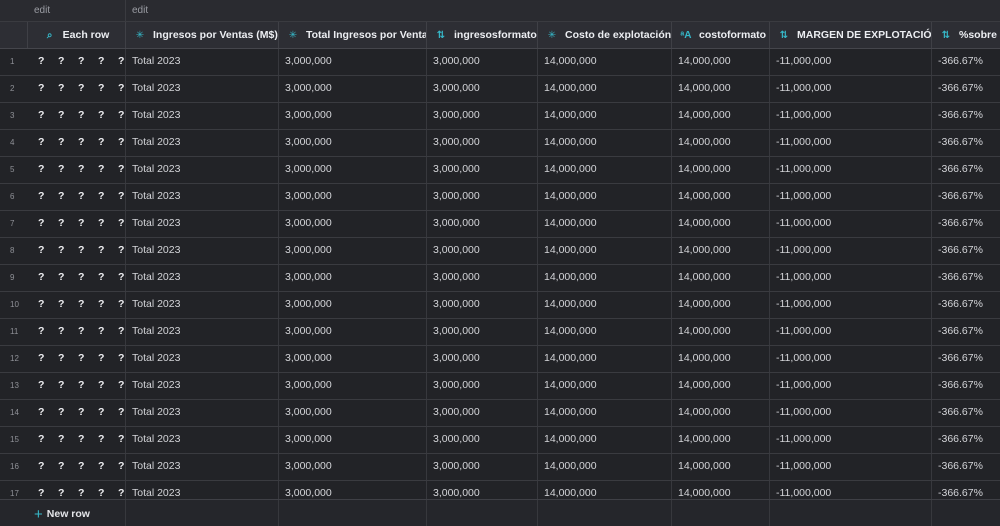 This screenshot has height=526, width=1000. What do you see at coordinates (605, 35) in the screenshot?
I see `header-costo-explotacion: ✳ Costo de explotación` at bounding box center [605, 35].